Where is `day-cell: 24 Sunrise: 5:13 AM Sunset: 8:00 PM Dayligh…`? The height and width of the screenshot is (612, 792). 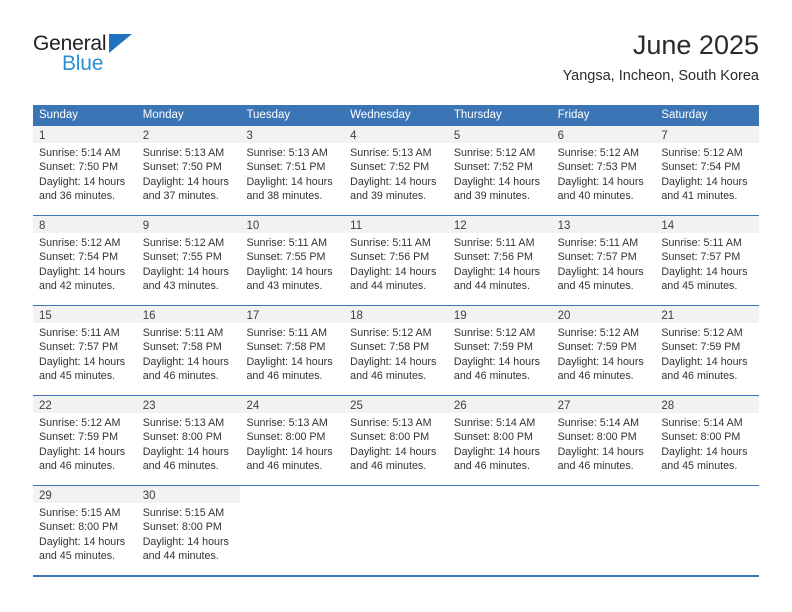
day-cell: 24 Sunrise: 5:13 AM Sunset: 8:00 PM Dayligh… is located at coordinates (292, 440).